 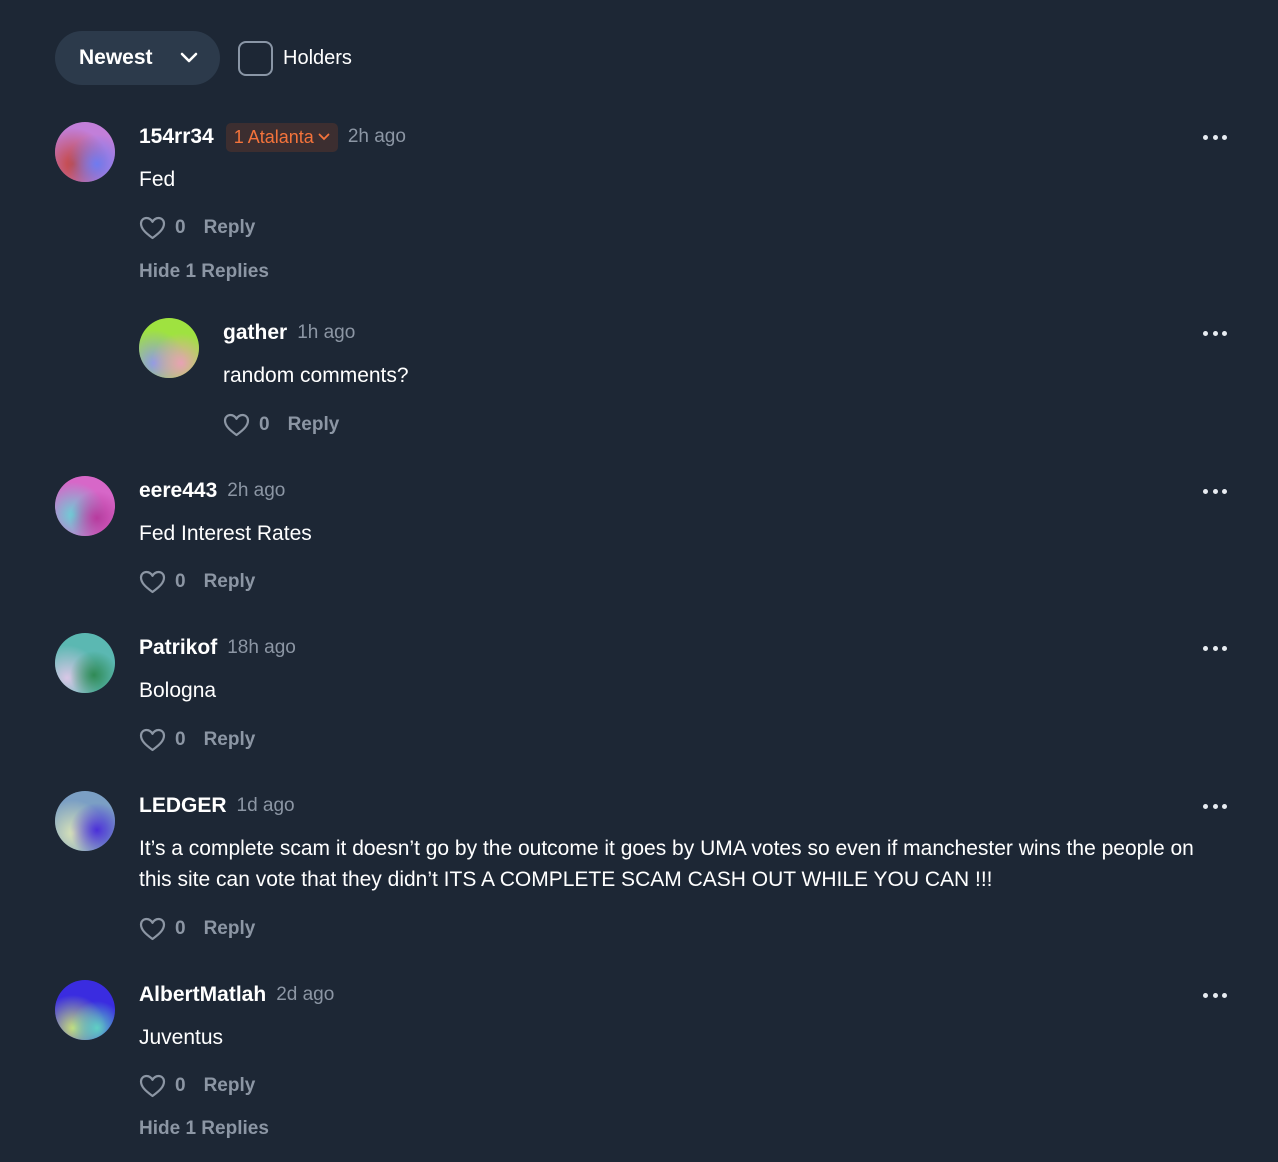 I want to click on comment-header: AlbertMatlah 2d ago, so click(x=236, y=995).